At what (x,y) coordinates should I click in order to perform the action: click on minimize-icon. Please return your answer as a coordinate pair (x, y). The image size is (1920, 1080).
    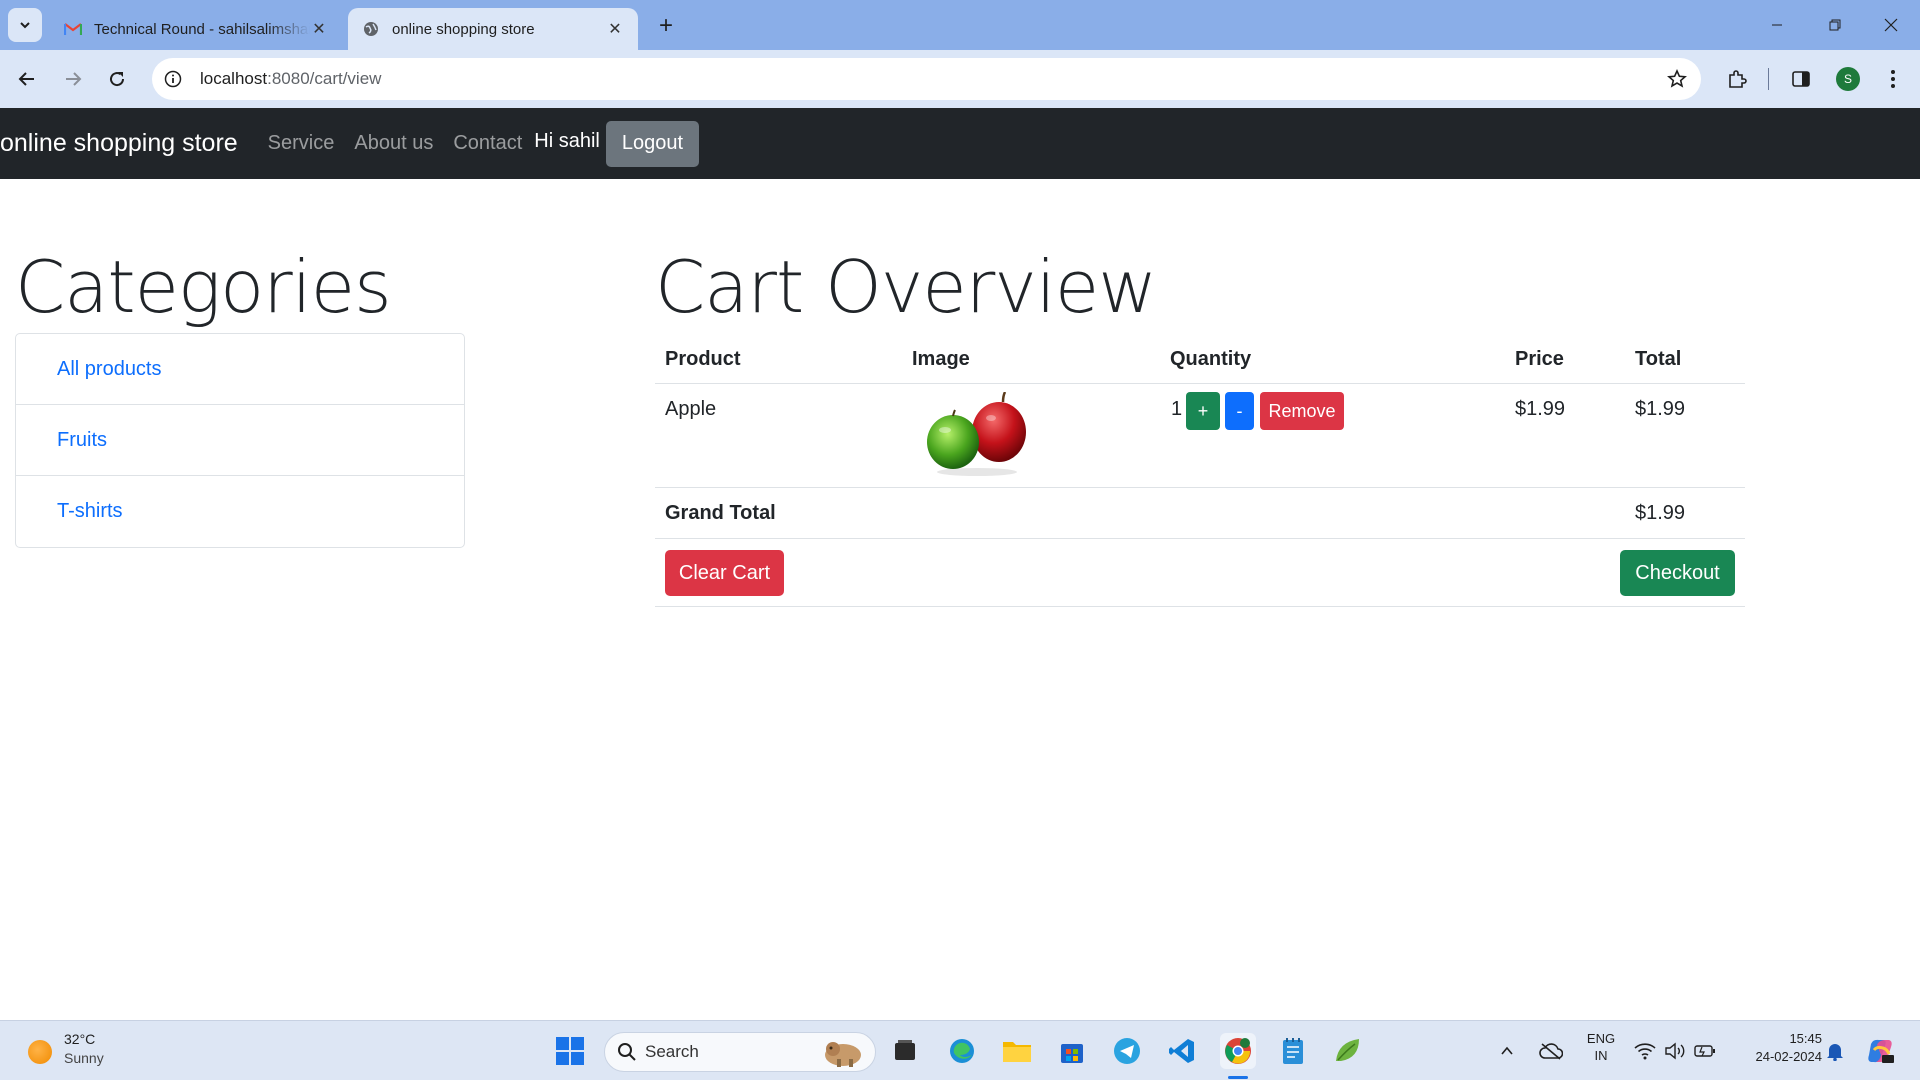
    Looking at the image, I should click on (1777, 25).